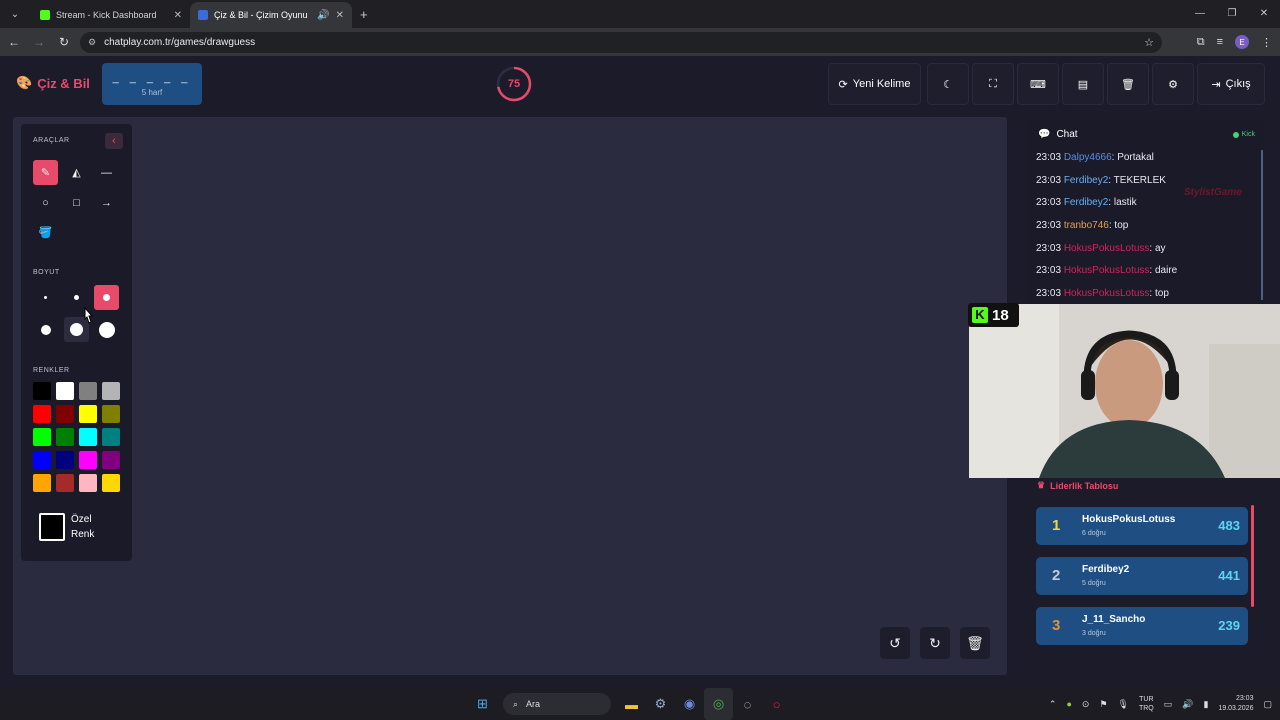 This screenshot has width=1280, height=720. I want to click on bookmark-star-icon: ☆, so click(1149, 42).